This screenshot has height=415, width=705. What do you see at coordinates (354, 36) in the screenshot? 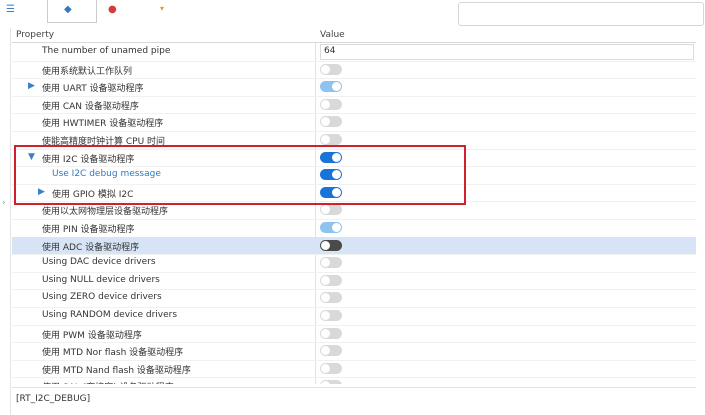
I see `table-header: Property Value` at bounding box center [354, 36].